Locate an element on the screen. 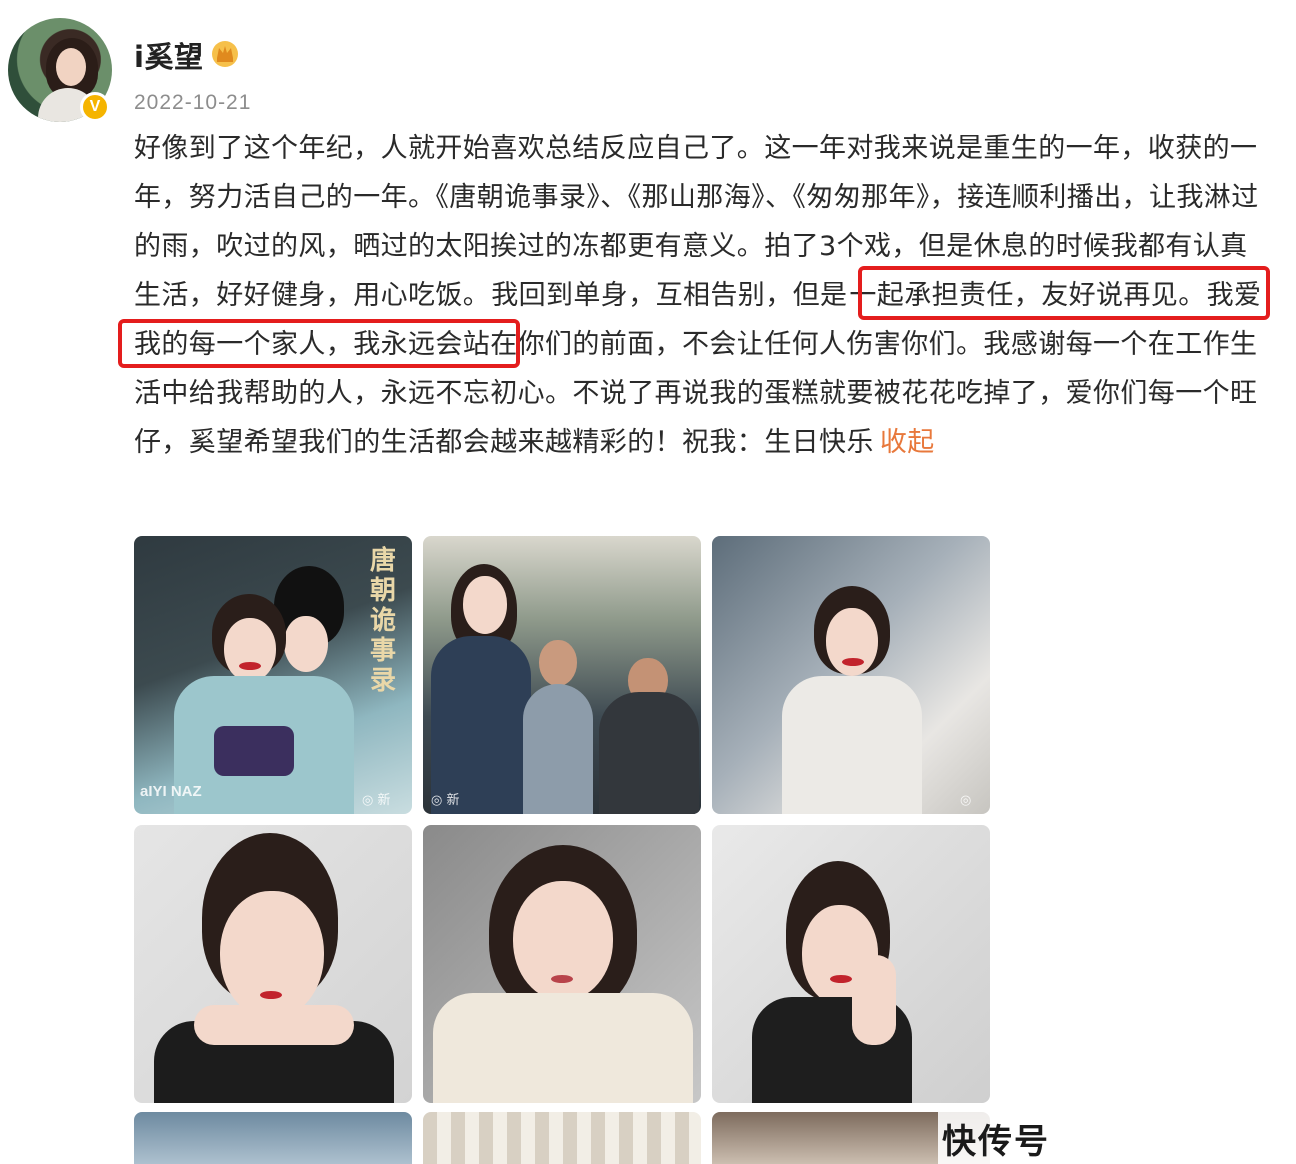  figure-arm is located at coordinates (874, 1000).